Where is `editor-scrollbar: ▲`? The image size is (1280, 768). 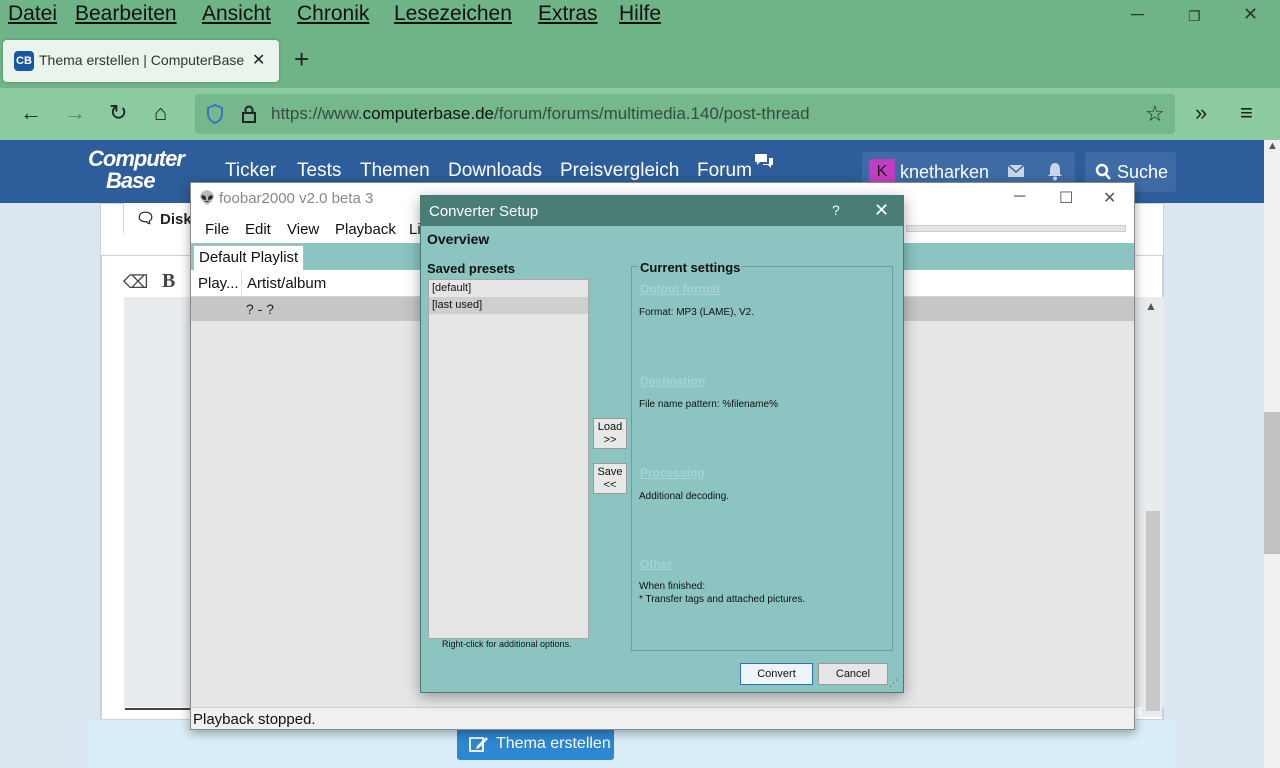
editor-scrollbar: ▲ is located at coordinates (1152, 507).